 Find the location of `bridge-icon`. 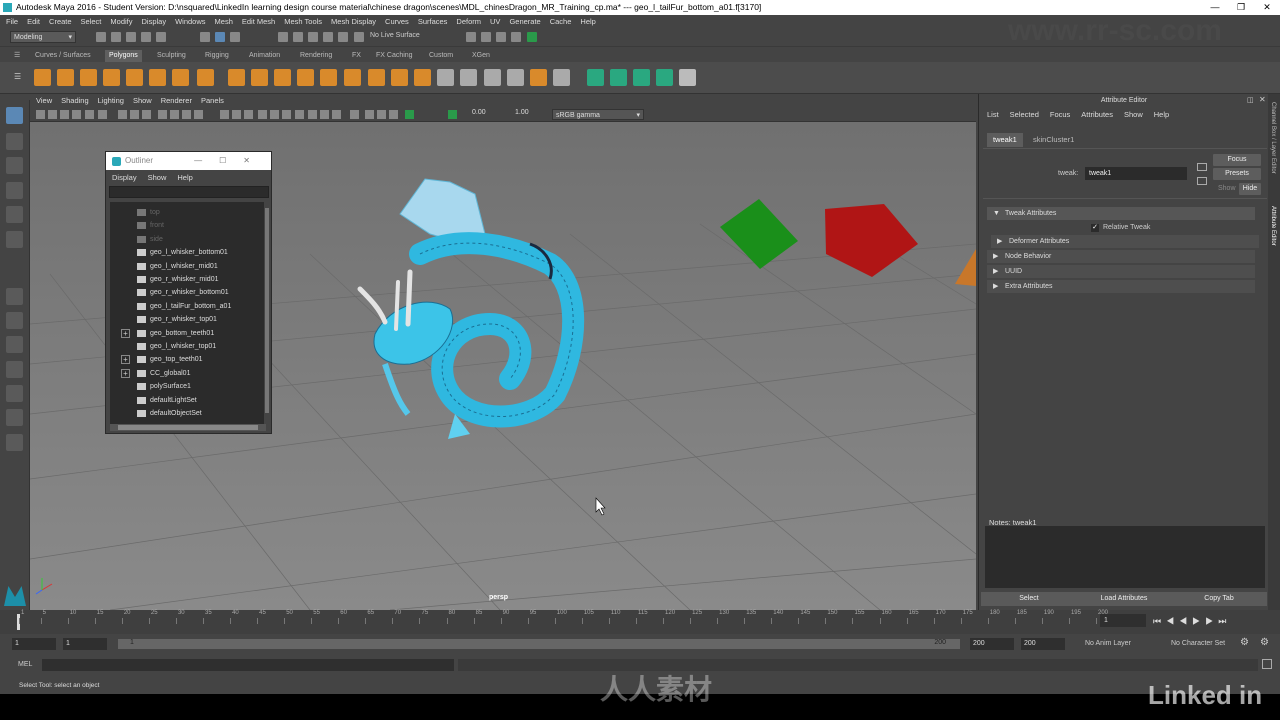

bridge-icon is located at coordinates (376, 77).